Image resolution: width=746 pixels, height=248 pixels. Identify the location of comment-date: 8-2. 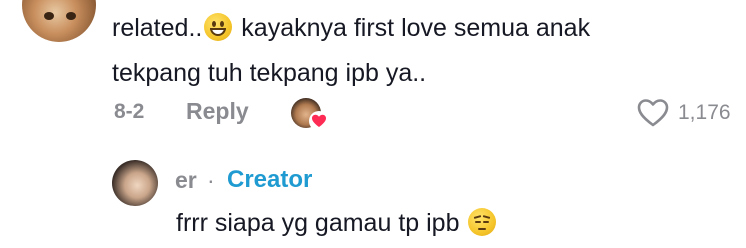
(129, 111).